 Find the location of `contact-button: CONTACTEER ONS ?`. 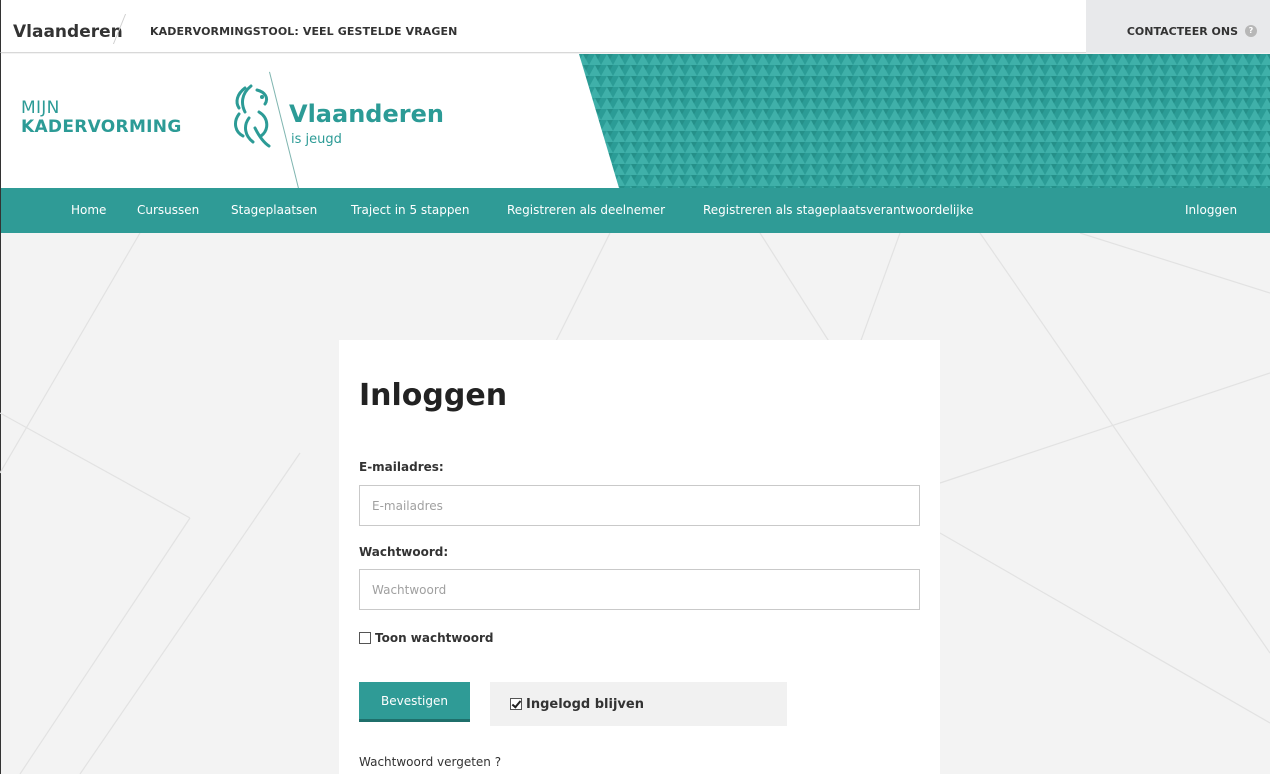

contact-button: CONTACTEER ONS ? is located at coordinates (1178, 26).